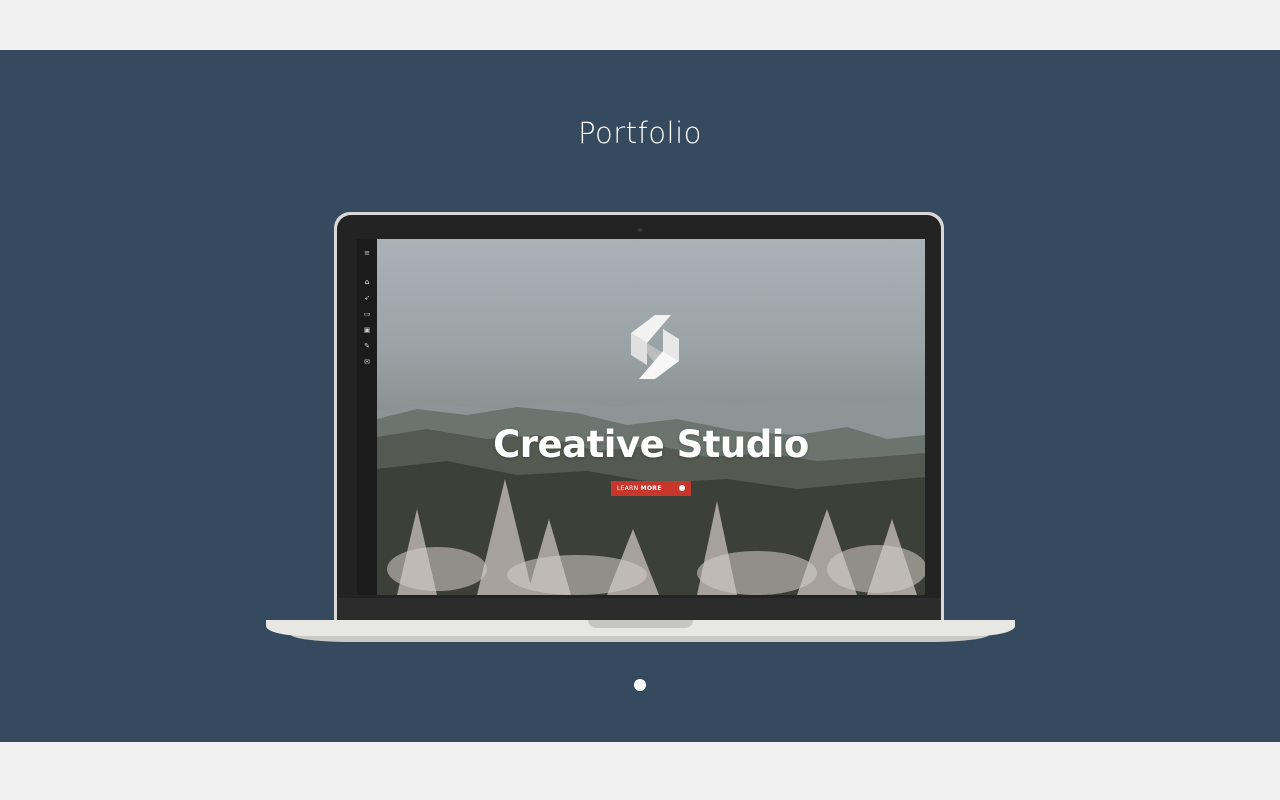 The image size is (1280, 800). What do you see at coordinates (367, 346) in the screenshot?
I see `pencil-icon: ✎` at bounding box center [367, 346].